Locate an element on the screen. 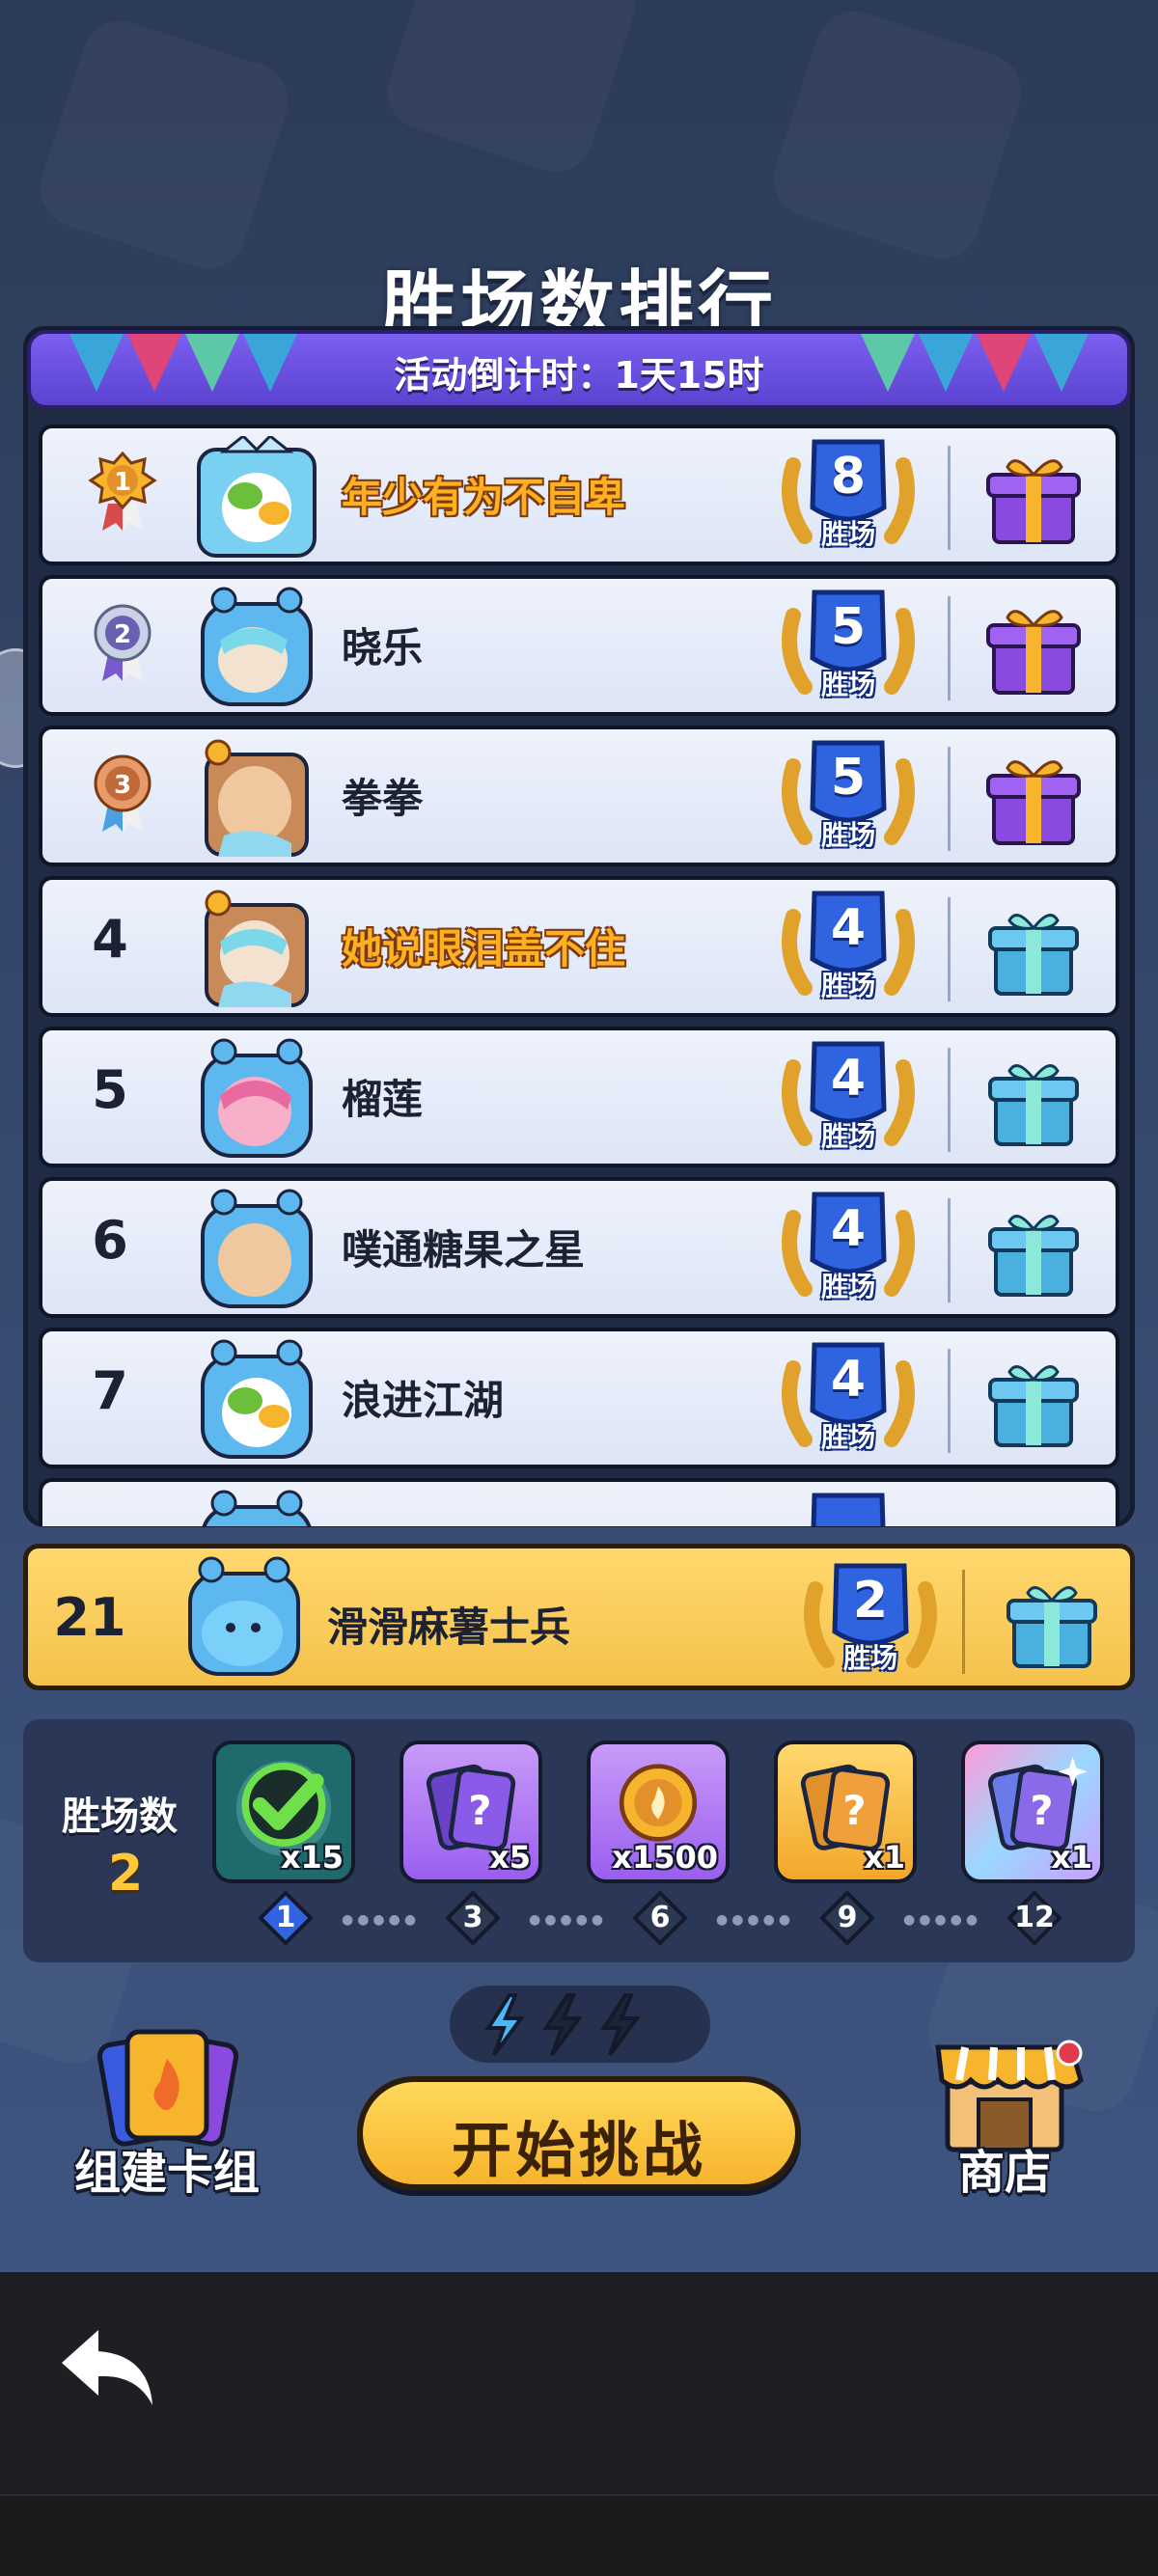  my-avatar is located at coordinates (244, 1616).